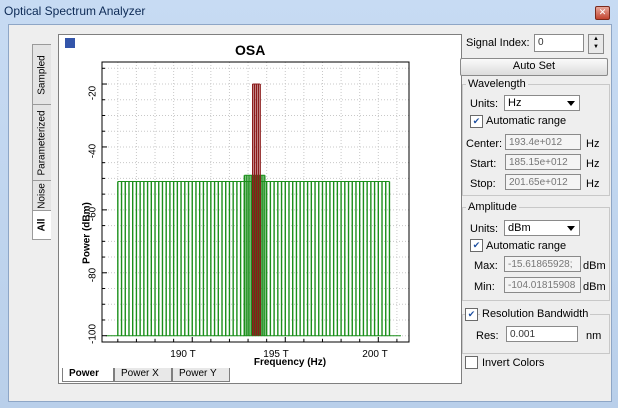  What do you see at coordinates (596, 39) in the screenshot?
I see `spinner-up-icon: ▲` at bounding box center [596, 39].